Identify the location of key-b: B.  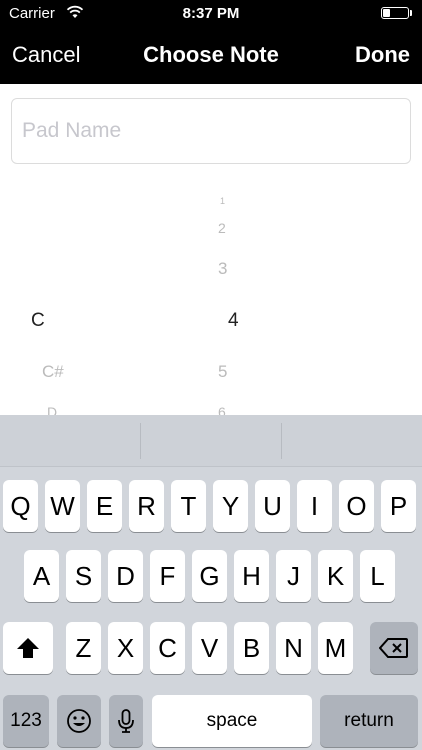
(251, 648).